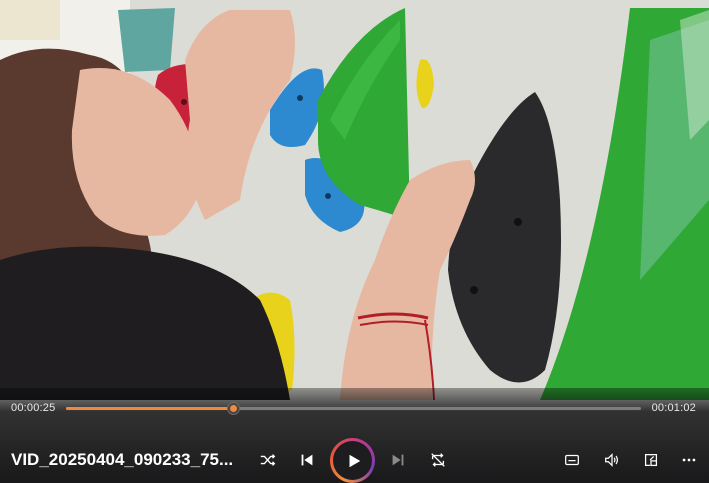 Image resolution: width=709 pixels, height=483 pixels. I want to click on more-options-button, so click(689, 460).